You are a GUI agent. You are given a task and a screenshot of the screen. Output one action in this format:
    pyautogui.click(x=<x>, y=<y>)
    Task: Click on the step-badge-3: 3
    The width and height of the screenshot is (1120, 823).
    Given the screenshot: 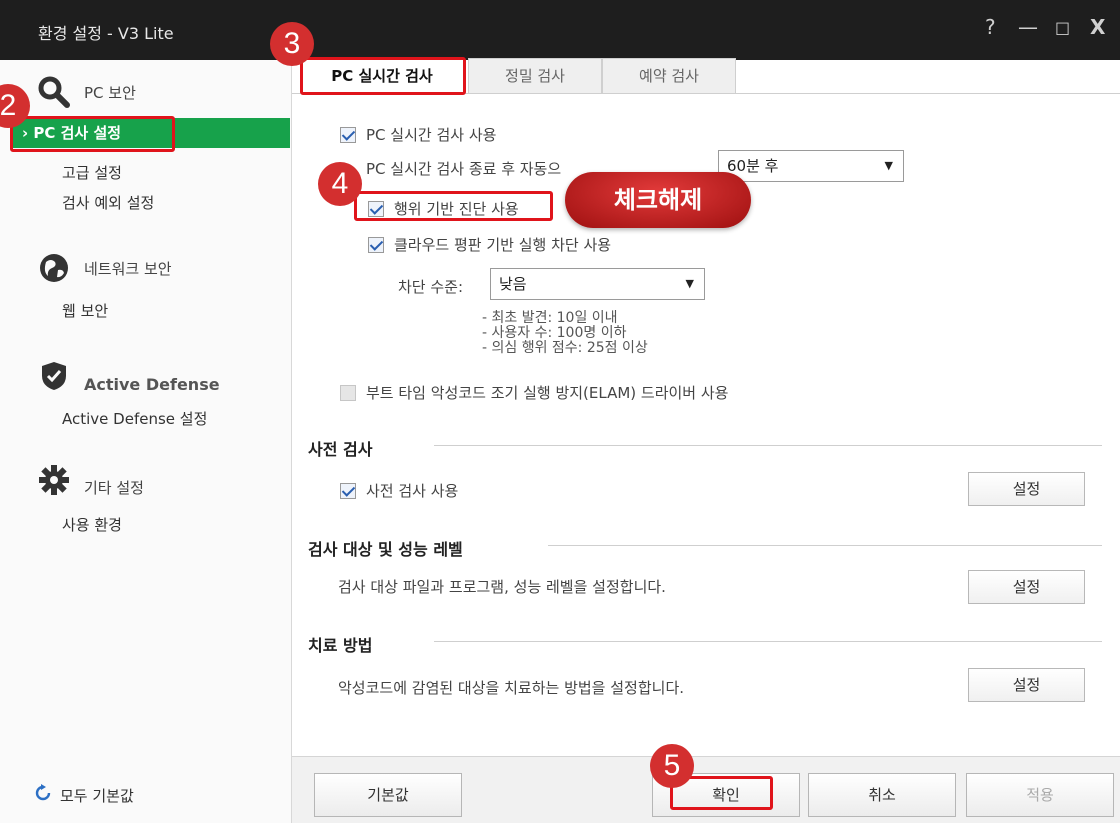 What is the action you would take?
    pyautogui.click(x=292, y=44)
    